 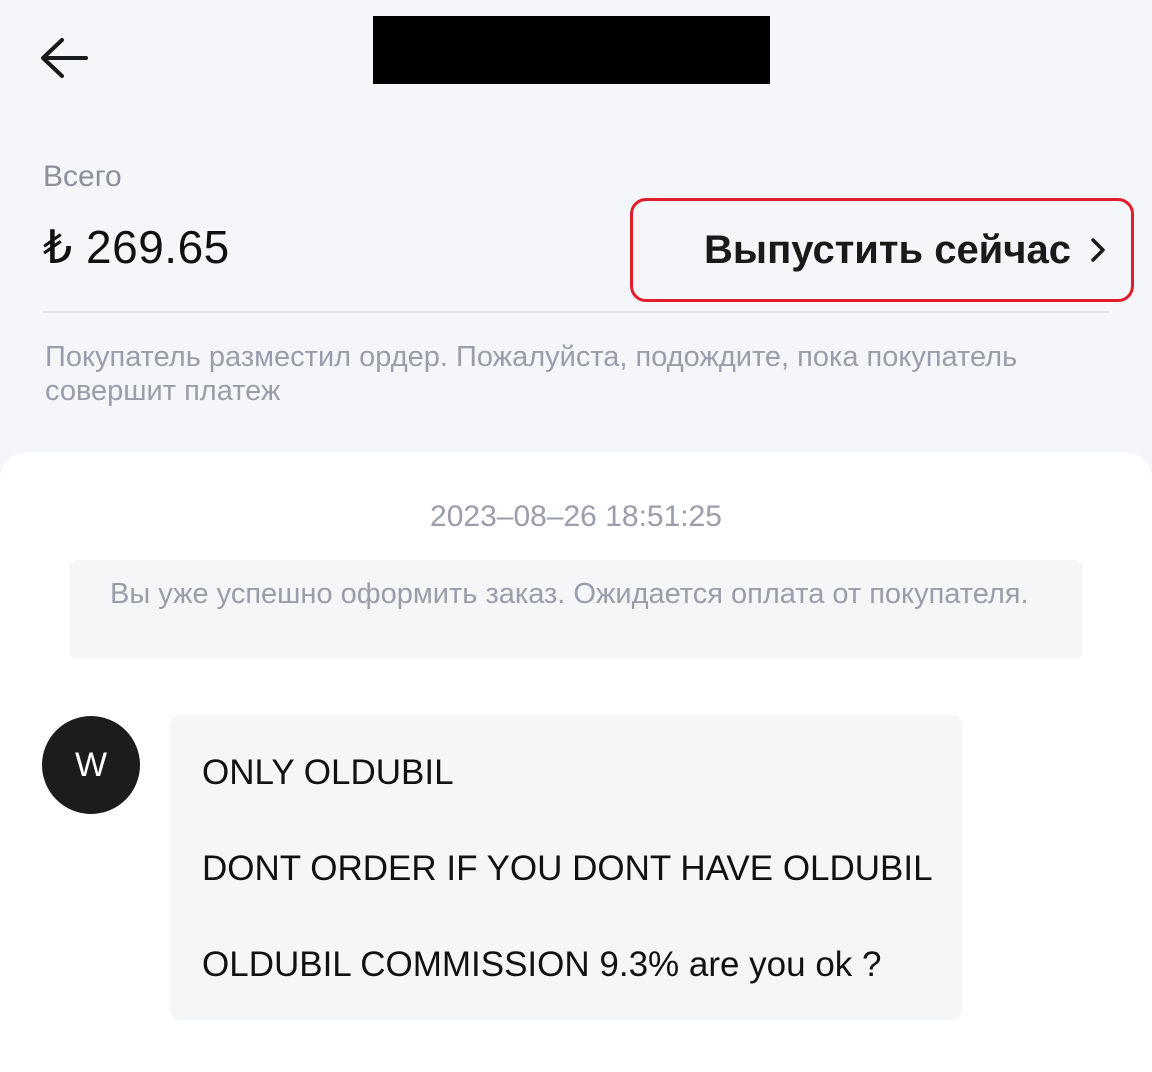 I want to click on message-line: OLDUBIL COMMISSION 9.3% are you ok ?, so click(x=542, y=964).